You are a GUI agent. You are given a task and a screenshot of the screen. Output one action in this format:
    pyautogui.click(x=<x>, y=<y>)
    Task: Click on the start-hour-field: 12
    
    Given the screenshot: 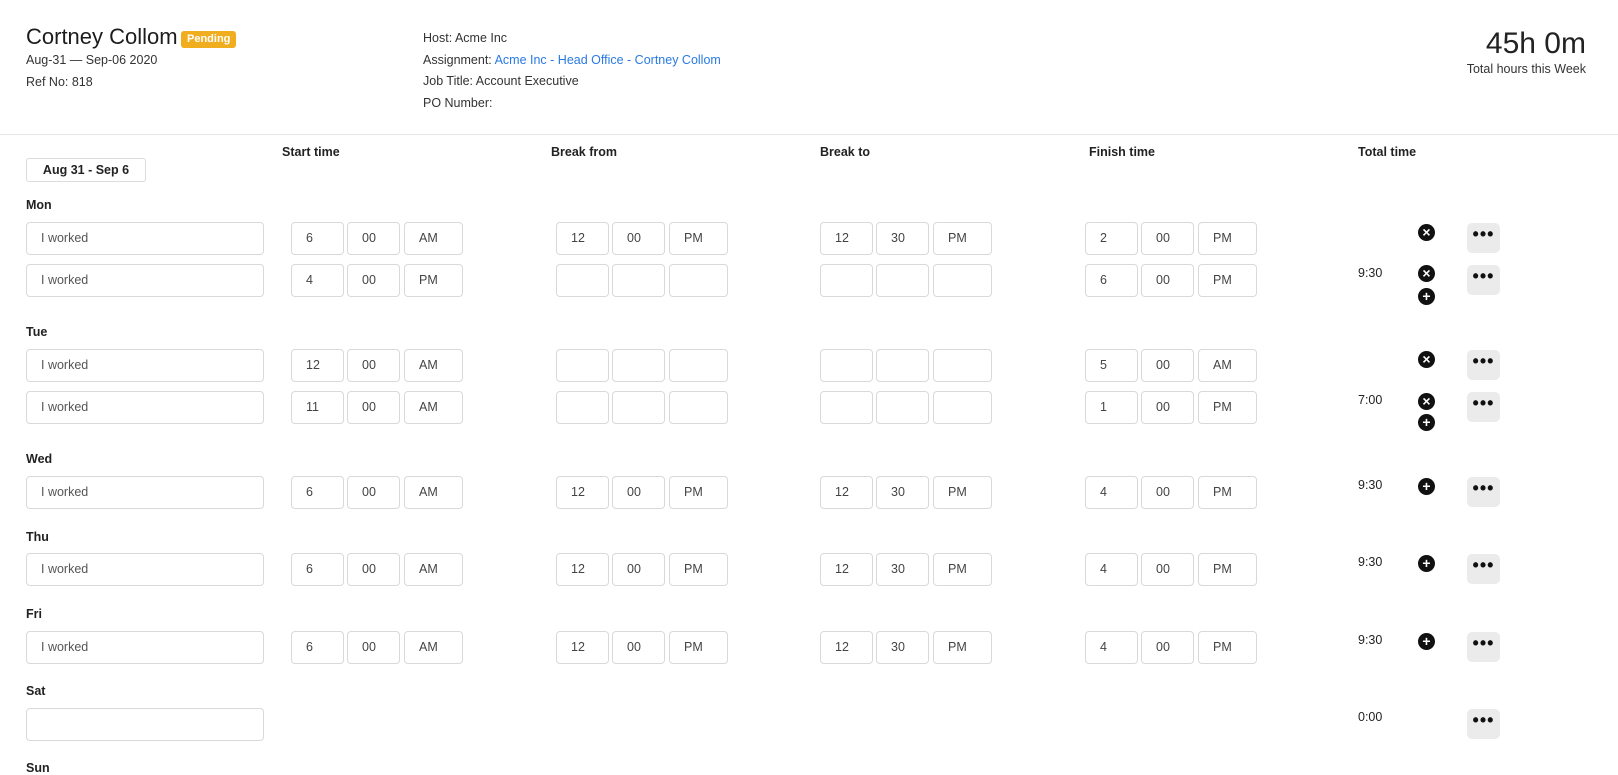 What is the action you would take?
    pyautogui.click(x=317, y=365)
    